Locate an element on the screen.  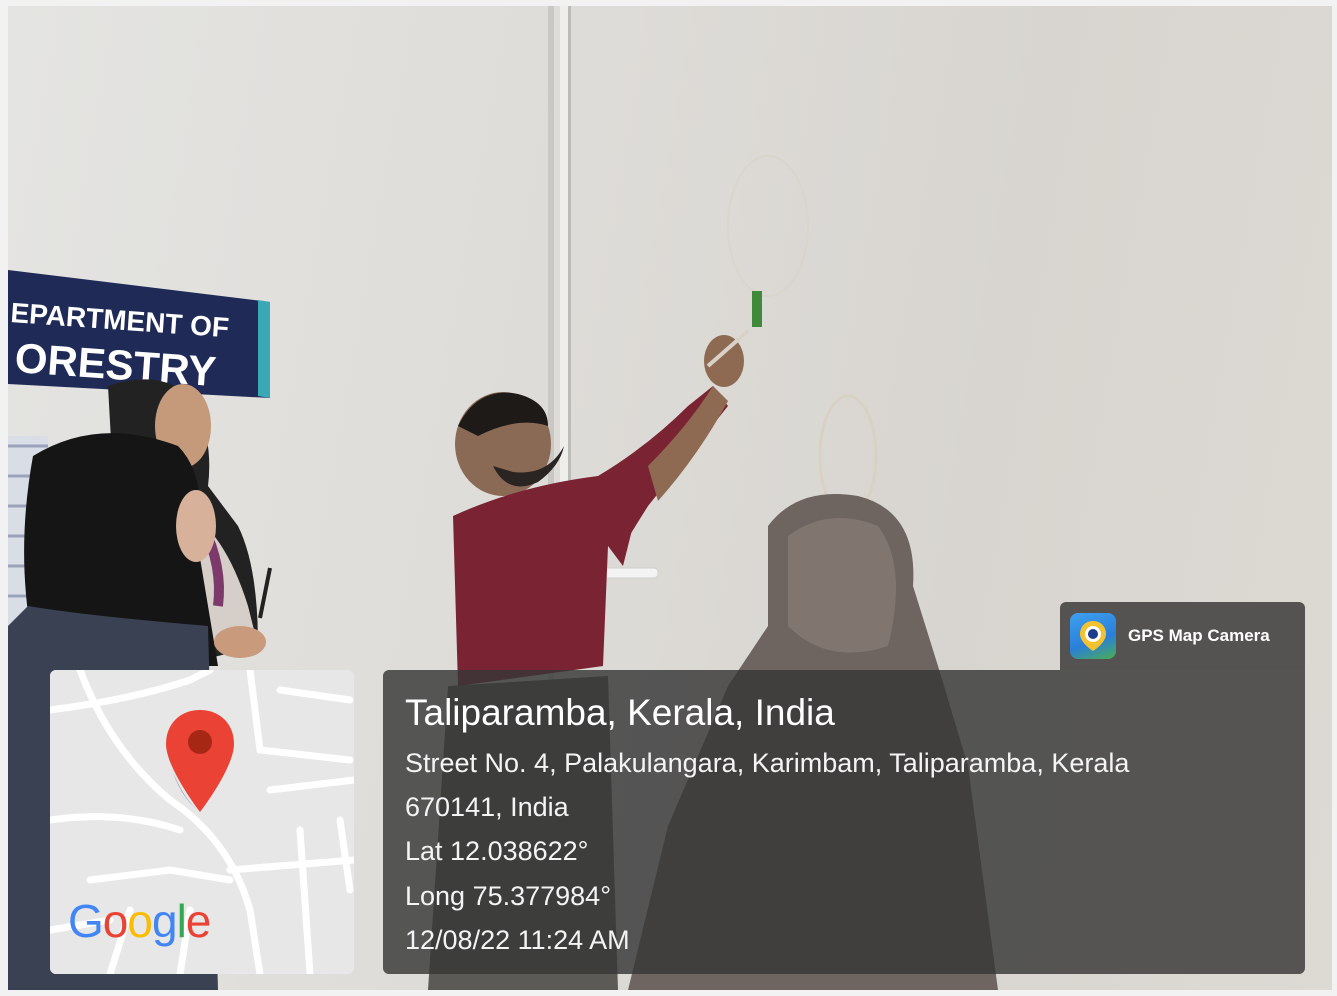
google-logo-letter: e is located at coordinates (198, 921).